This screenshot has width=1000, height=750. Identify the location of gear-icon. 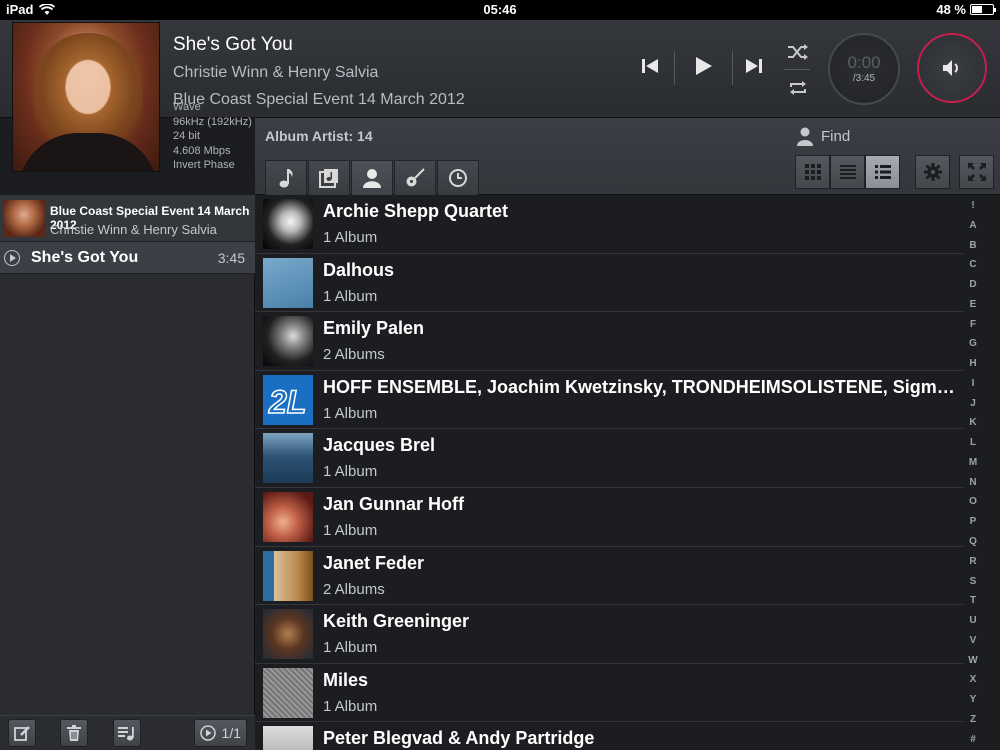
(932, 172).